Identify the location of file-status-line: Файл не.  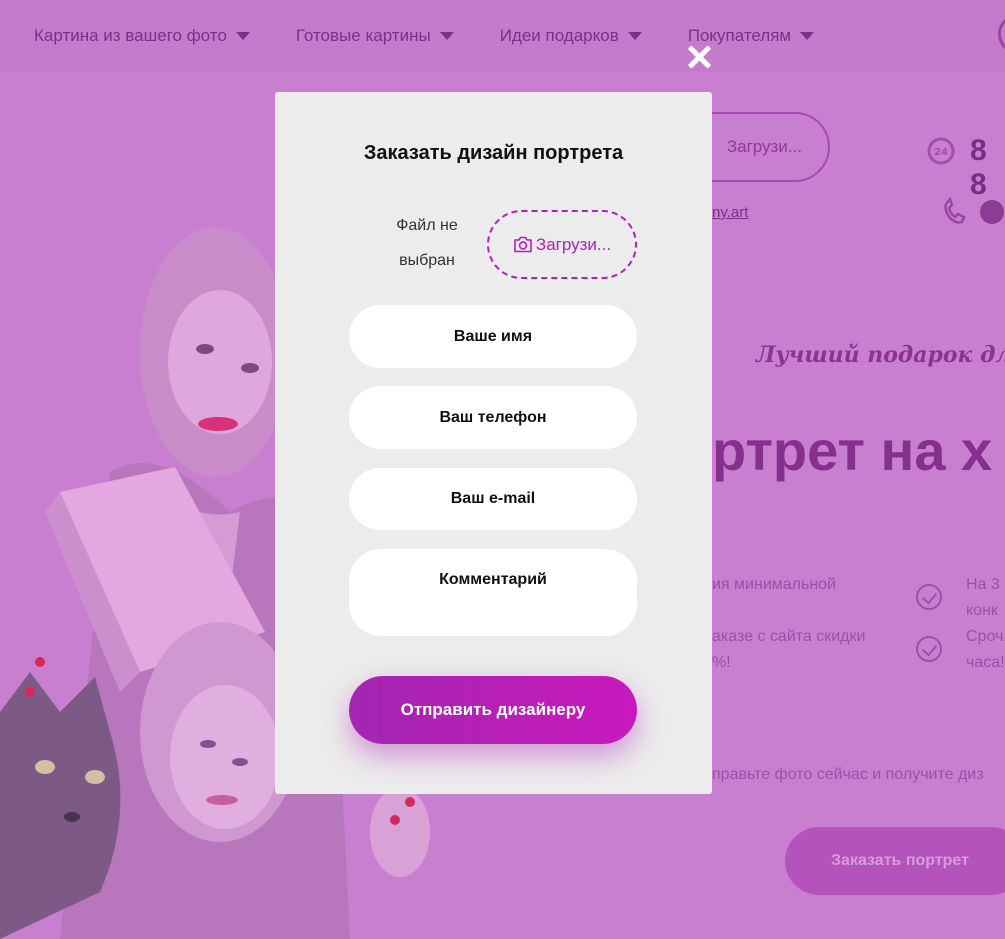
(427, 225).